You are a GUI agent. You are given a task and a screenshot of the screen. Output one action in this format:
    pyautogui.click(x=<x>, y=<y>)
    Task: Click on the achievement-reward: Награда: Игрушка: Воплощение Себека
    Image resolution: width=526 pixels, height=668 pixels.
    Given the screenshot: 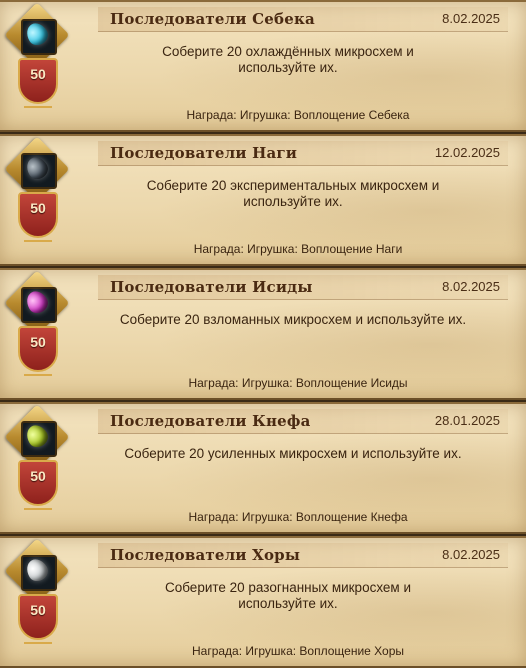 What is the action you would take?
    pyautogui.click(x=298, y=115)
    